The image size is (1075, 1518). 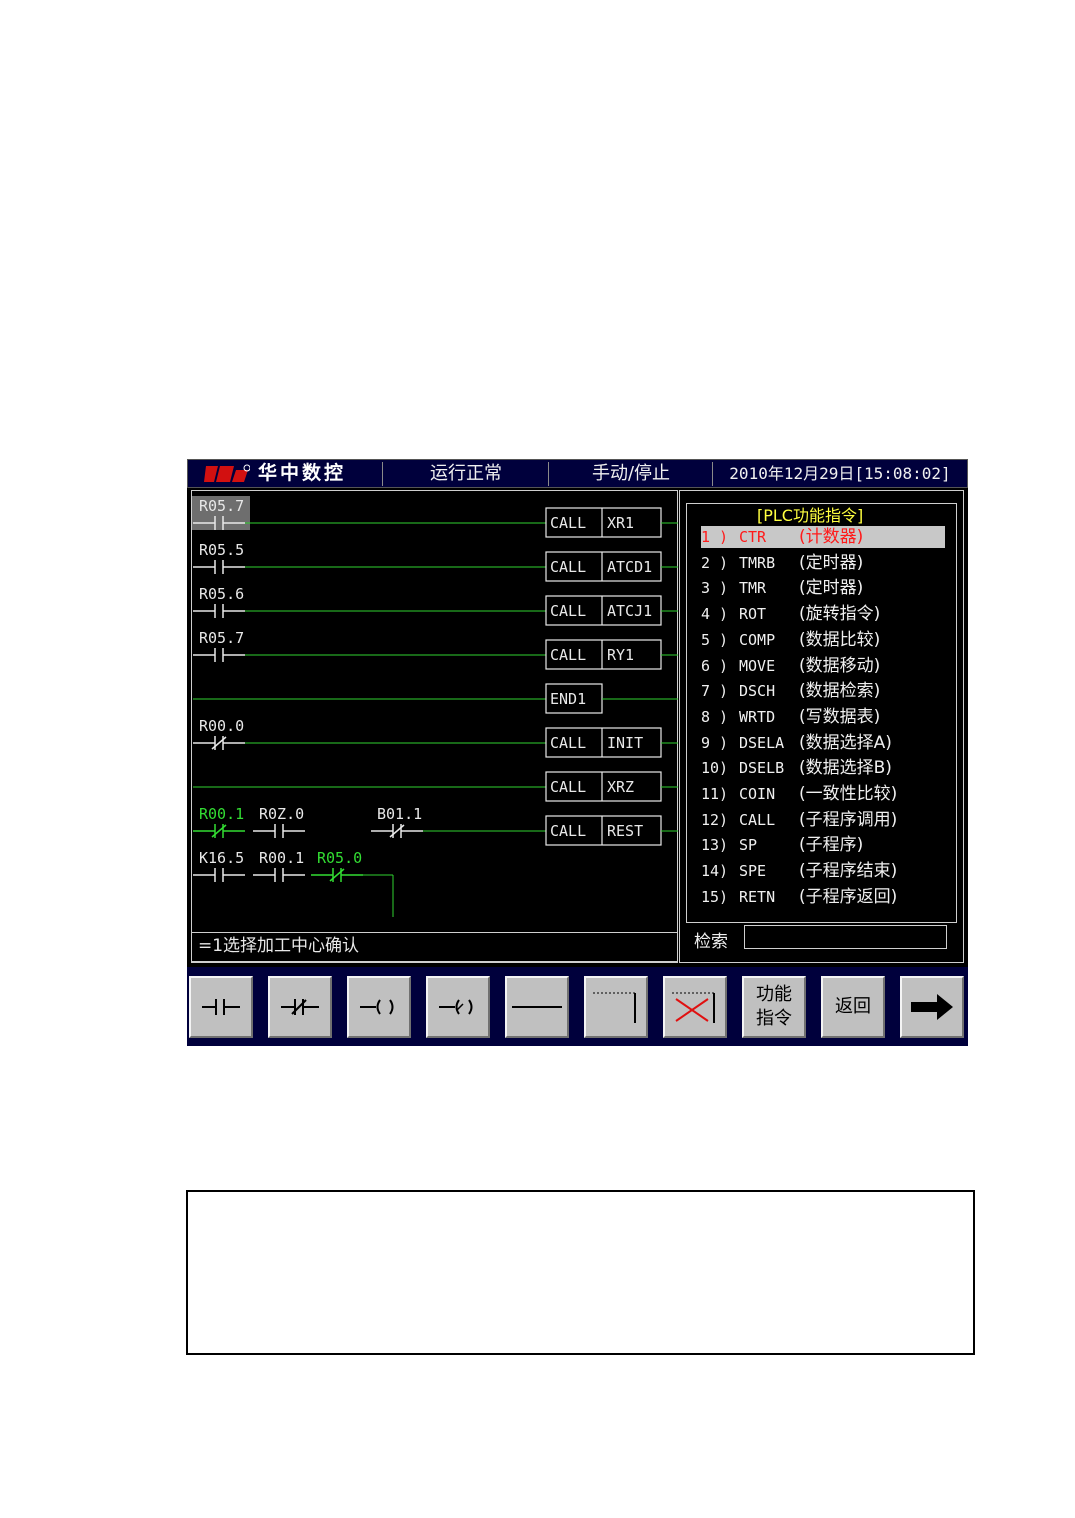 I want to click on fn-num: 7 ), so click(x=715, y=691).